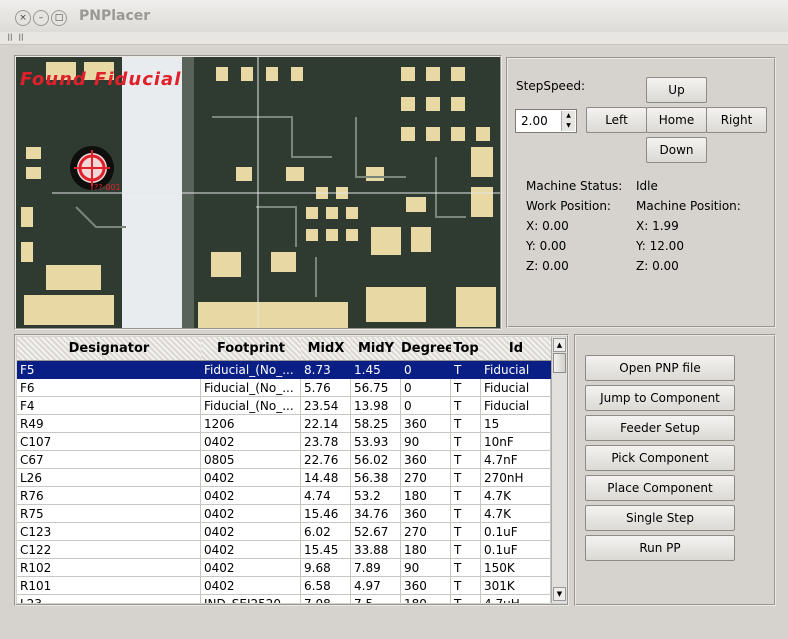 The width and height of the screenshot is (788, 639). Describe the element at coordinates (21, 37) in the screenshot. I see `toolbar-handle-2: ||` at that location.